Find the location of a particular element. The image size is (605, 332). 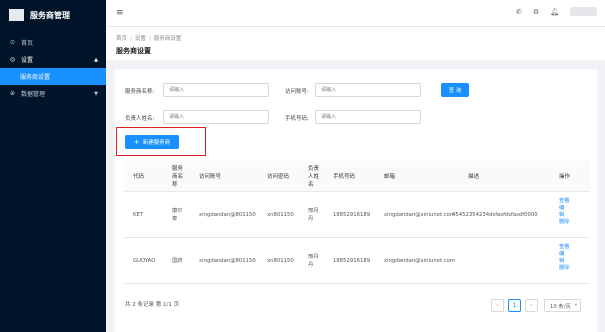

col-password: 访问密码 is located at coordinates (278, 177).